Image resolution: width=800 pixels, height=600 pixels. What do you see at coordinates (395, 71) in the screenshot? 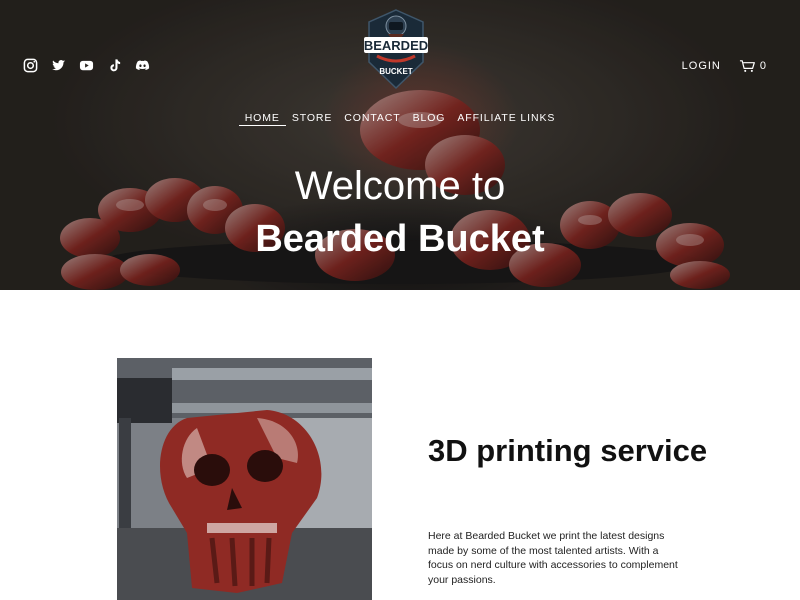
I see `logo-bottom-text: BUCKET` at bounding box center [395, 71].